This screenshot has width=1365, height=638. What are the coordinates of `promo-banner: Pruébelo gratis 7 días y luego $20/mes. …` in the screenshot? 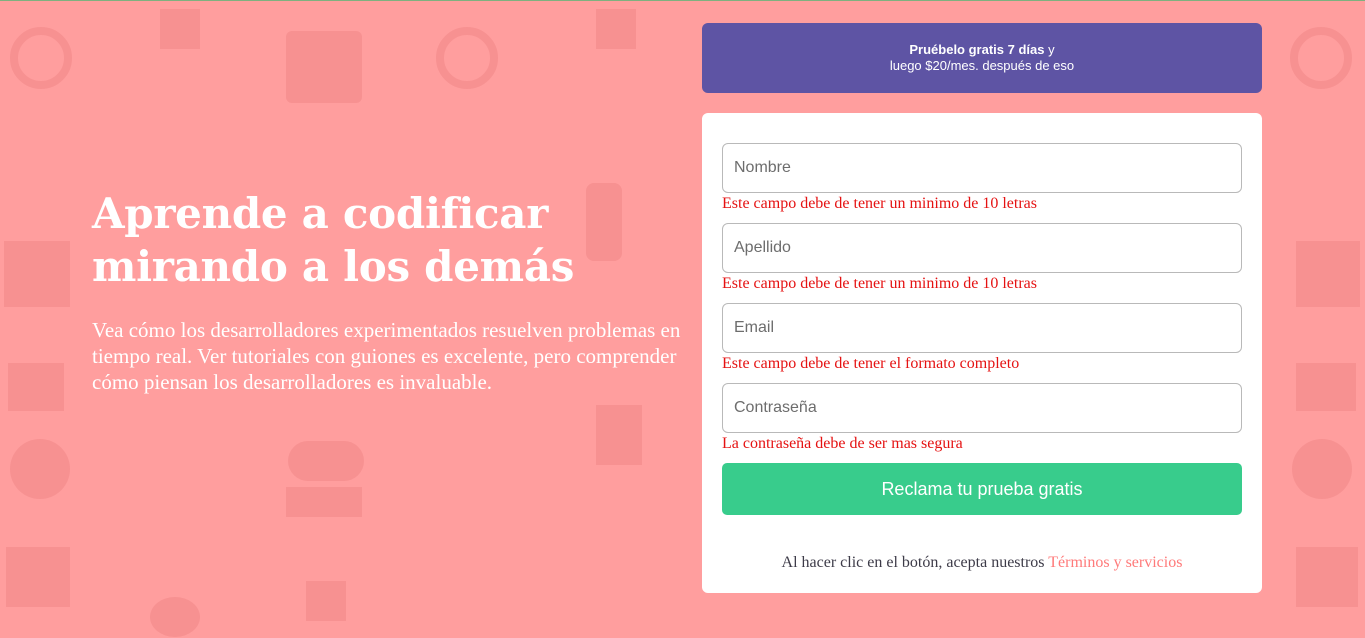 It's located at (982, 58).